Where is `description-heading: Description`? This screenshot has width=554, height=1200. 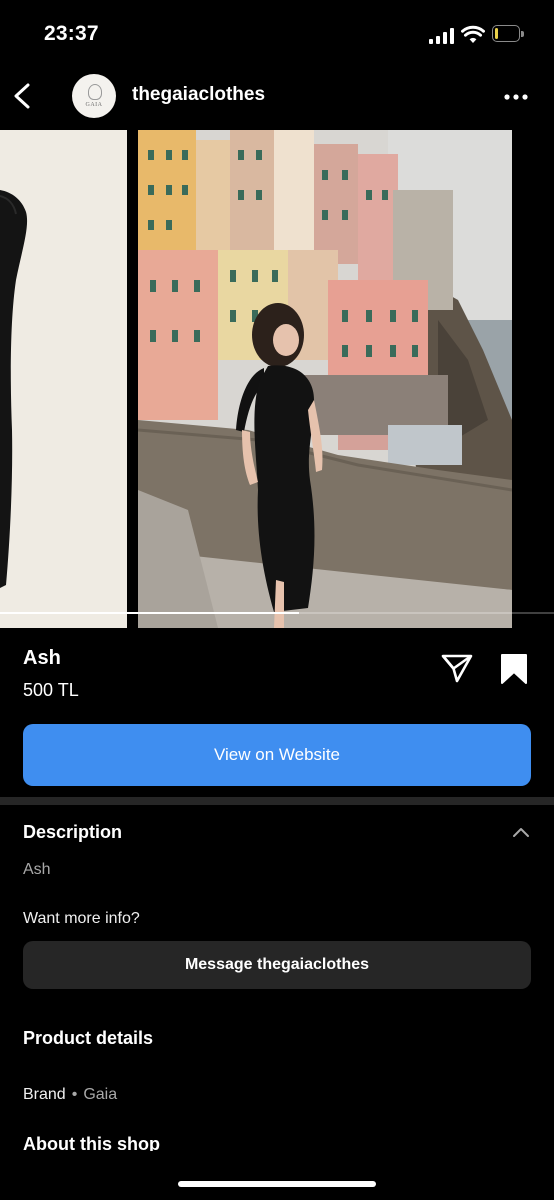
description-heading: Description is located at coordinates (73, 832).